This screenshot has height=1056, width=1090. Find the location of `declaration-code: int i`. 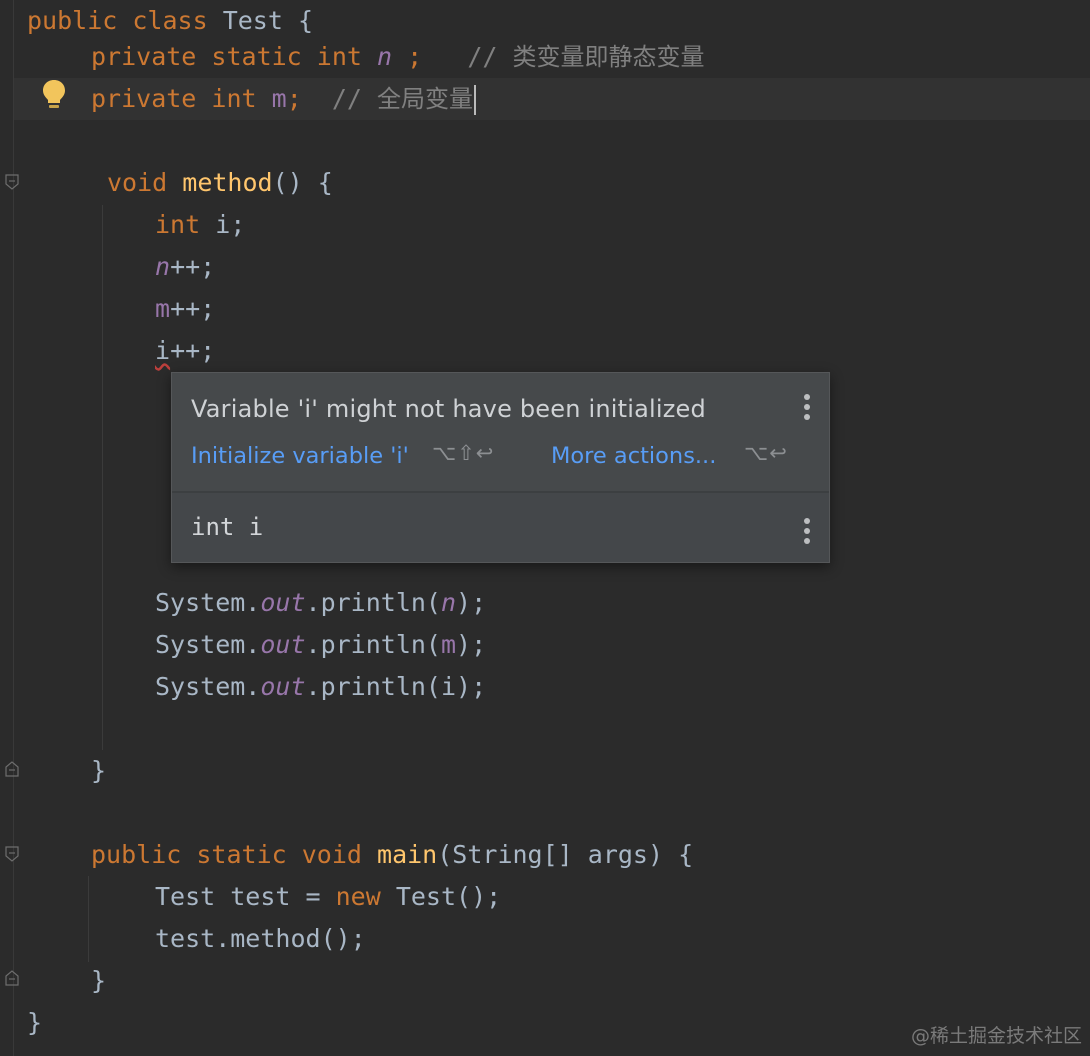

declaration-code: int i is located at coordinates (227, 527).